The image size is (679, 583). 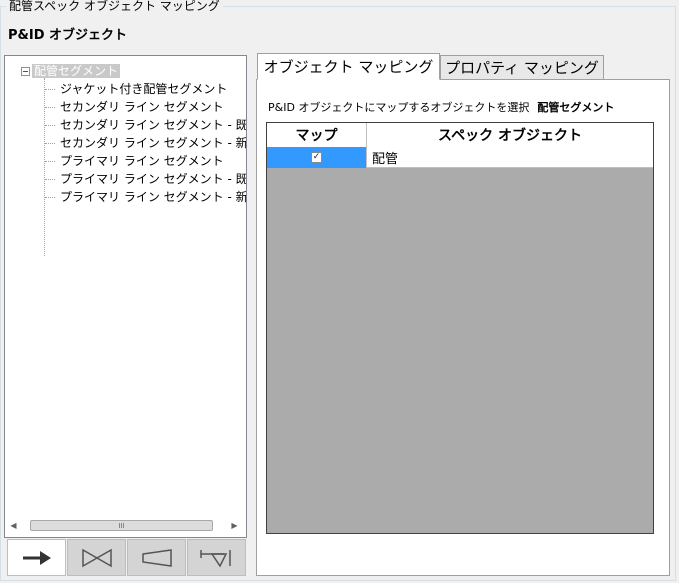 What do you see at coordinates (399, 107) in the screenshot?
I see `select-prompt-text: P&ID オブジェクトにマップするオブジェクトを選択` at bounding box center [399, 107].